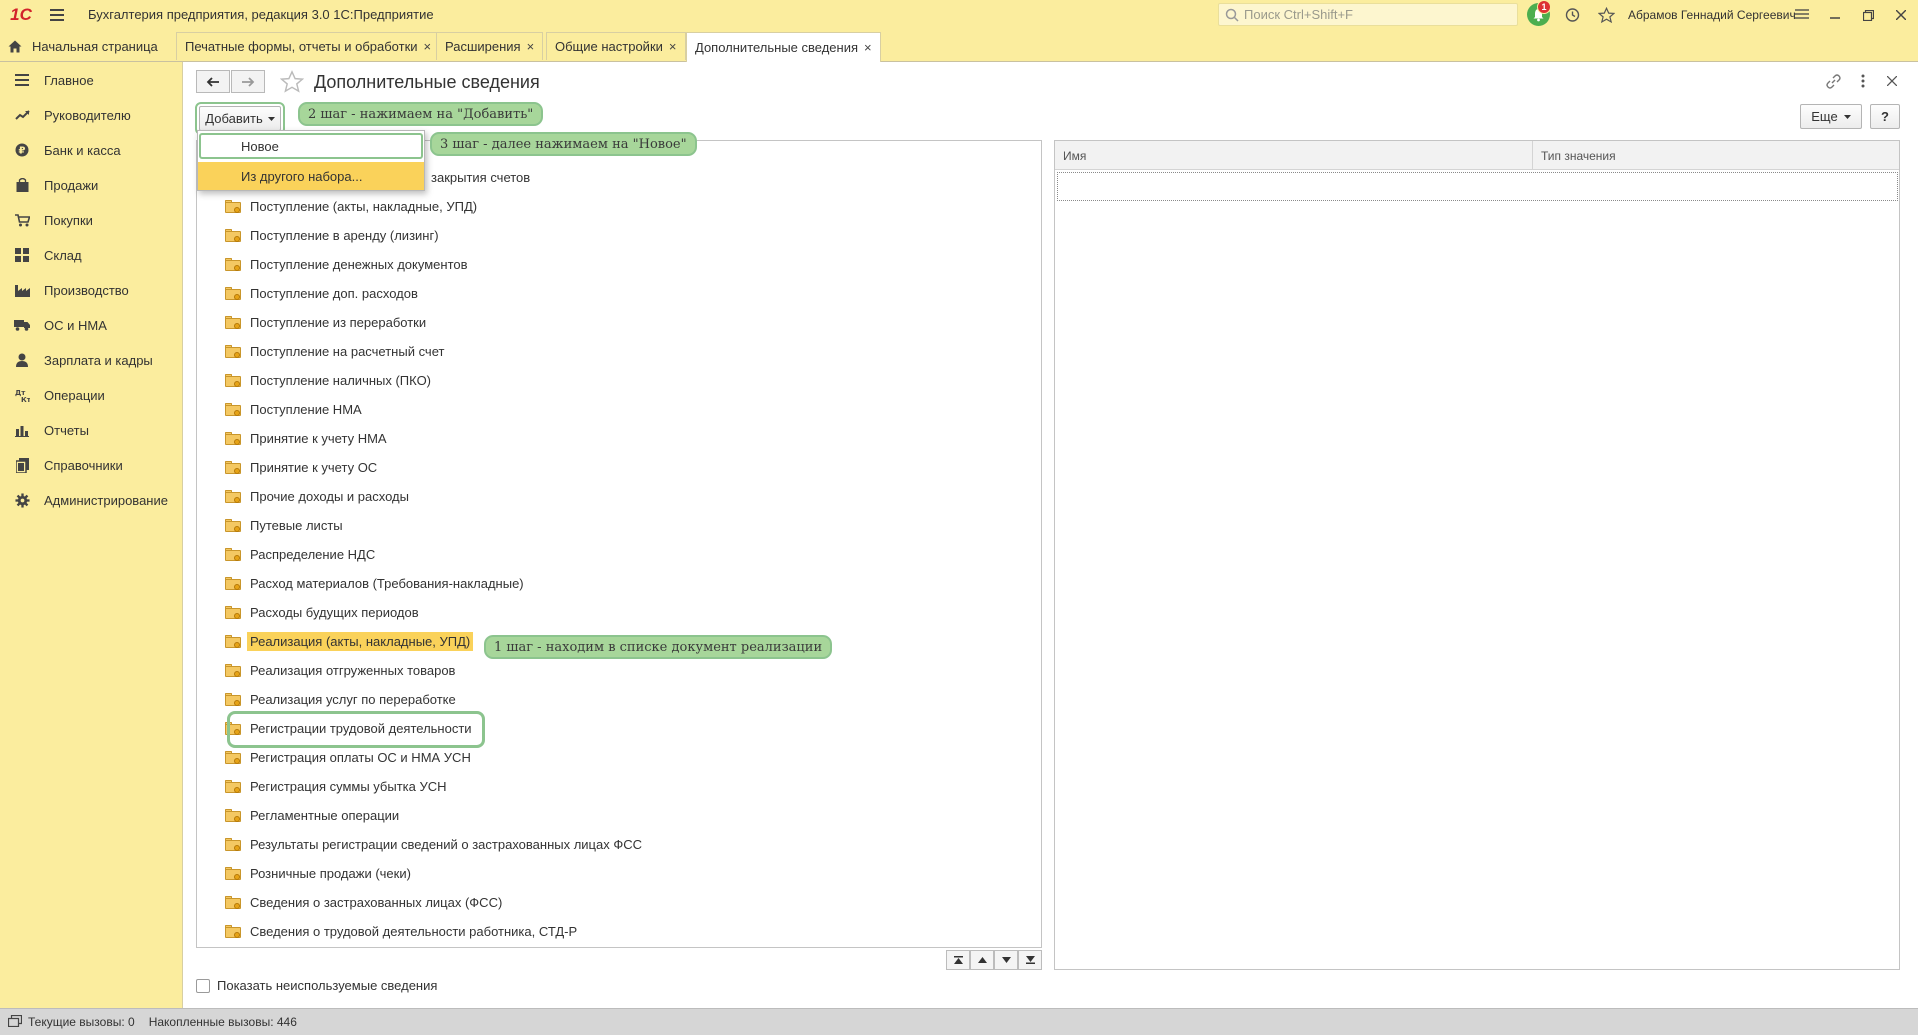 The image size is (1918, 1035). What do you see at coordinates (91, 115) in the screenshot?
I see `sidebar-item-manager: Руководителю` at bounding box center [91, 115].